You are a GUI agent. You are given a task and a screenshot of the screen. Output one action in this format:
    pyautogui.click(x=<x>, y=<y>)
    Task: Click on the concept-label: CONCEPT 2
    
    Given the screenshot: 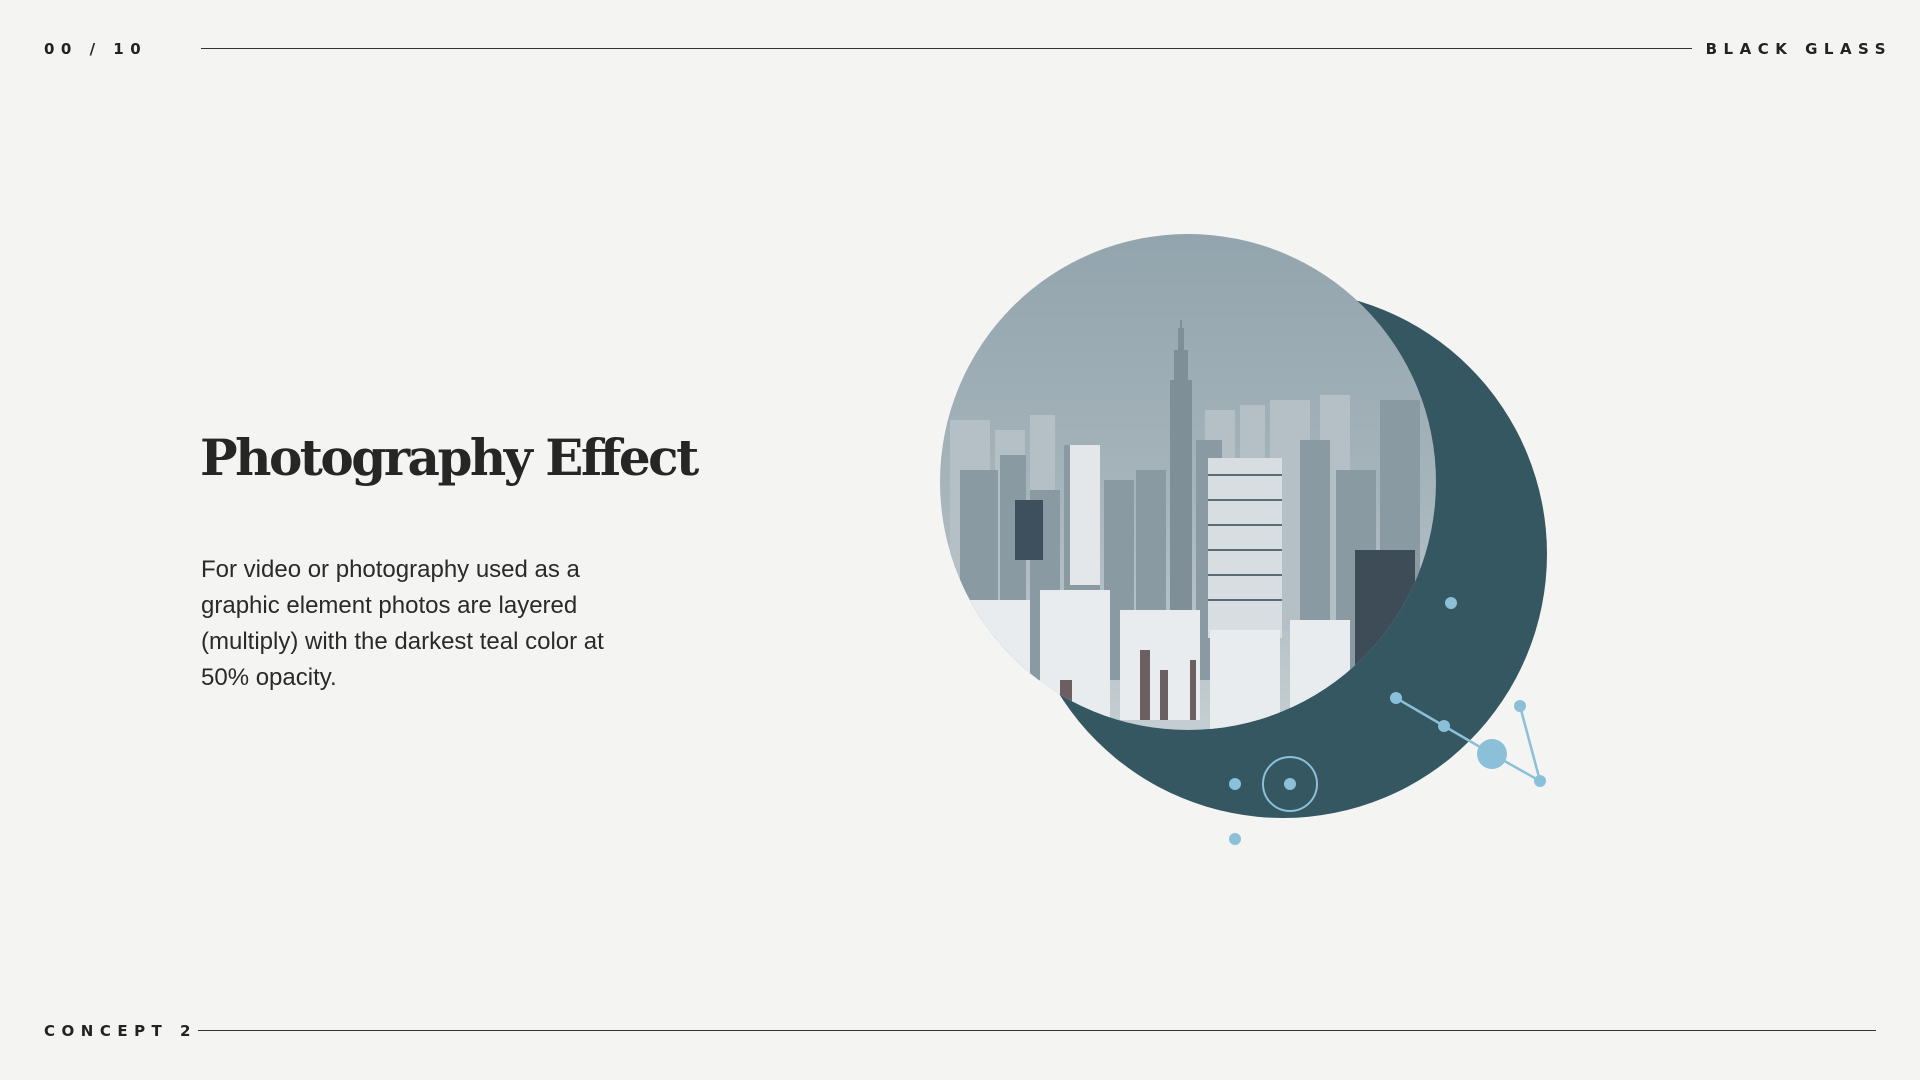 What is the action you would take?
    pyautogui.click(x=120, y=1031)
    